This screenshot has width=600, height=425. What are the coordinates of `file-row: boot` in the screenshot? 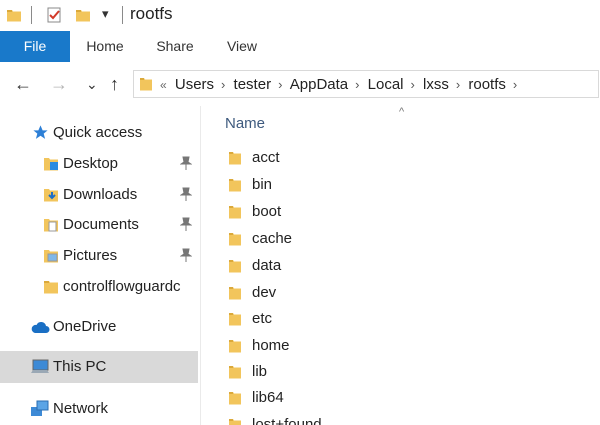 It's located at (400, 212).